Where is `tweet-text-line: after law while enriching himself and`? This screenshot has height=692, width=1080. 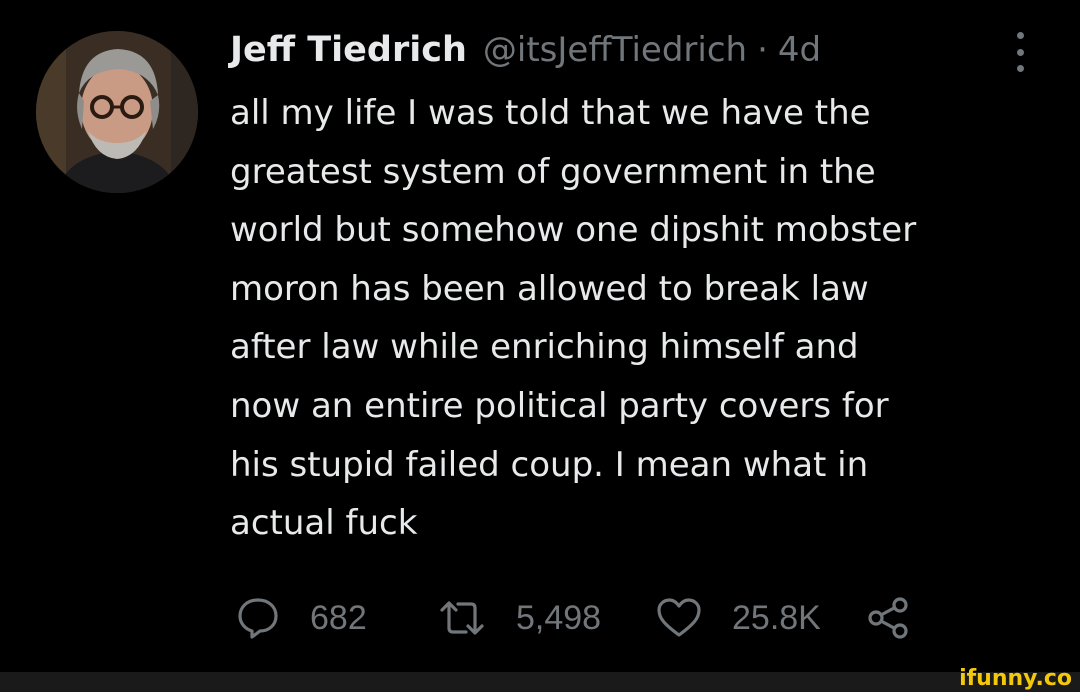
tweet-text-line: after law while enriching himself and is located at coordinates (544, 347).